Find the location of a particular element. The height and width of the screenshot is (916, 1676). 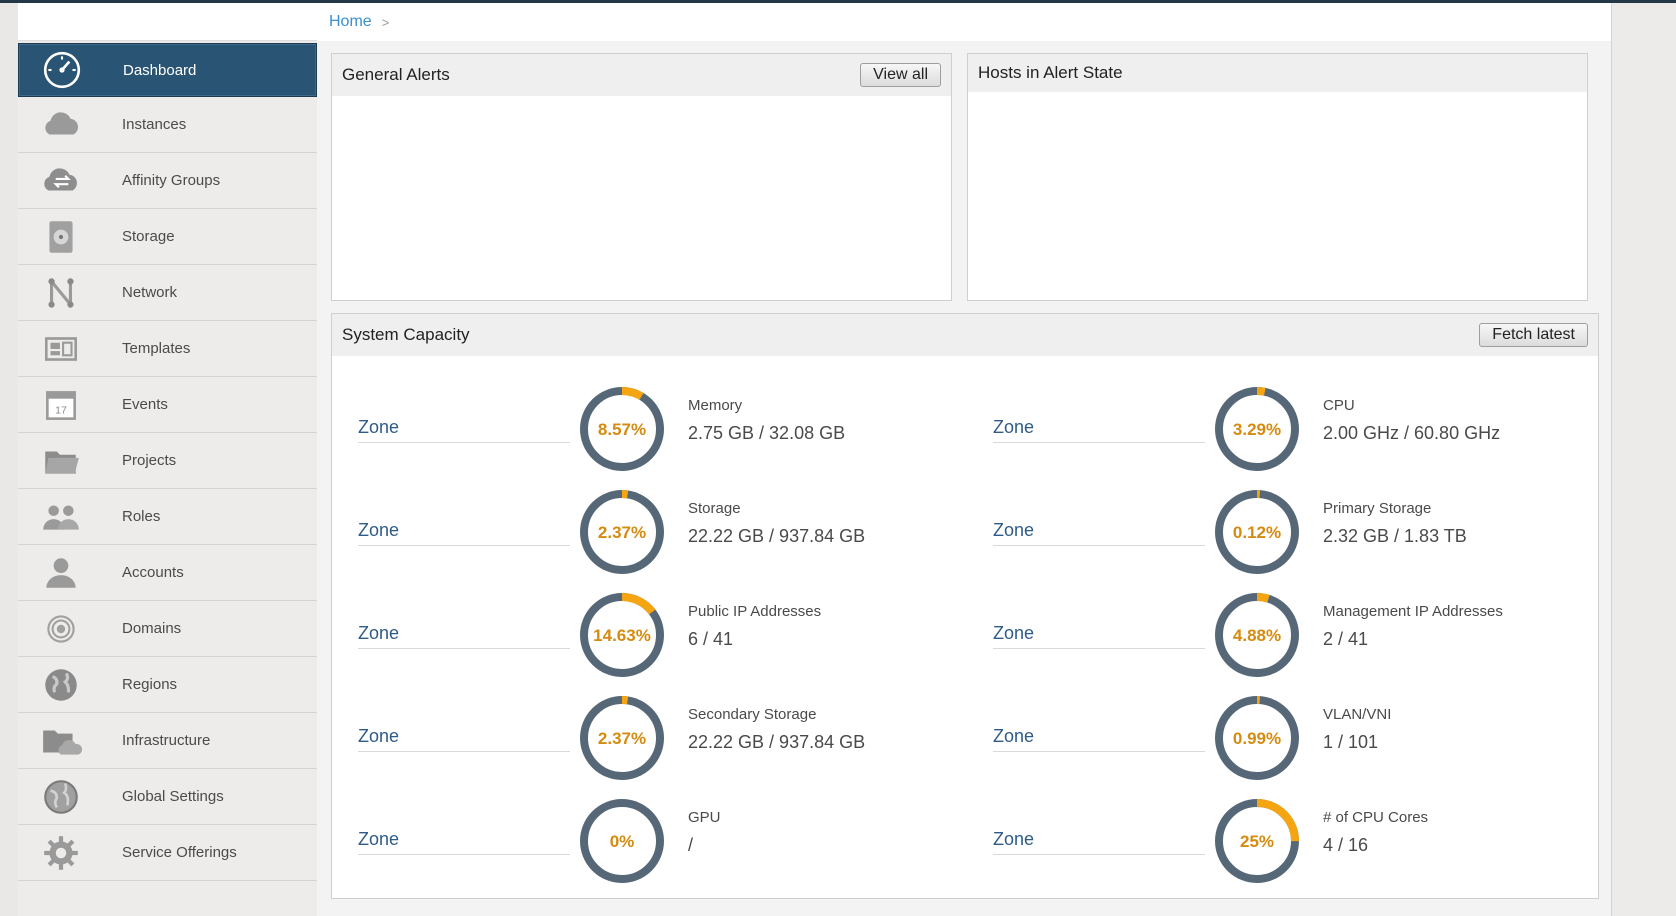

capacity-donut: 0% is located at coordinates (622, 841).